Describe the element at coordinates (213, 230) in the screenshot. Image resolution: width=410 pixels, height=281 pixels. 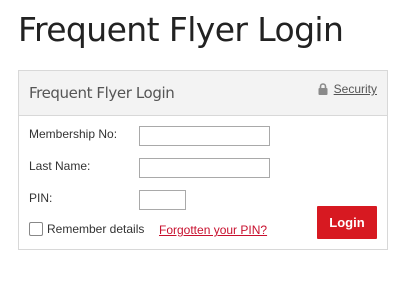
I see `forgot-pin-link: Forgotten your PIN?` at that location.